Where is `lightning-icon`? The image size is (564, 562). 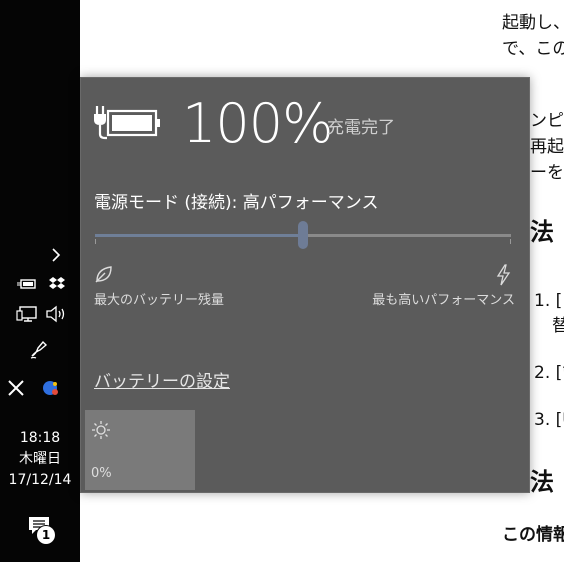
lightning-icon is located at coordinates (505, 275).